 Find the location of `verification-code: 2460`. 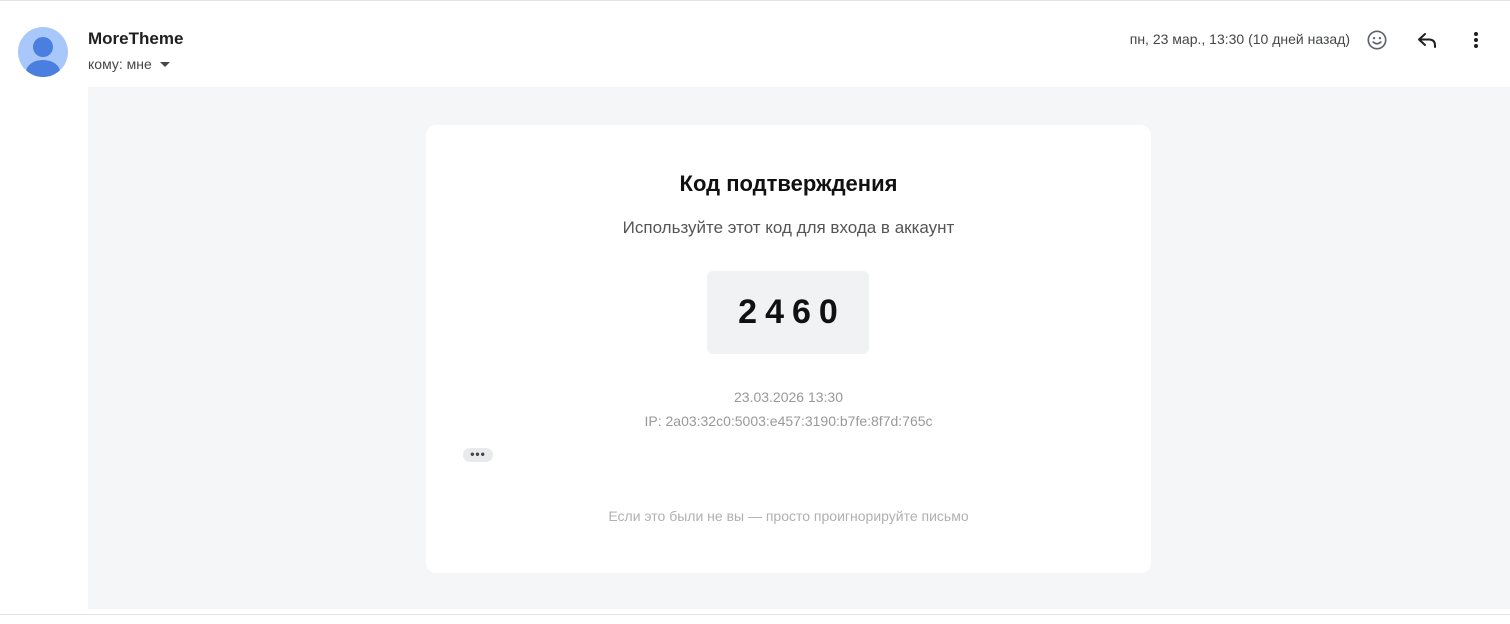

verification-code: 2460 is located at coordinates (788, 312).